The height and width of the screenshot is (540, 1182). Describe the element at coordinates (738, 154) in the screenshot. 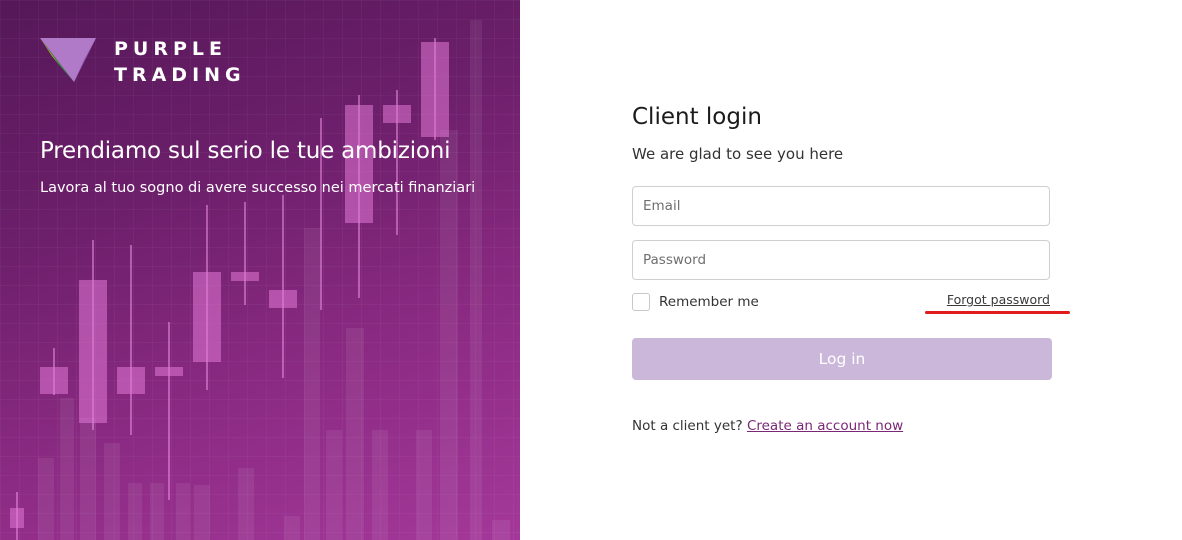

I see `page-subtitle: We are glad to see you here` at that location.